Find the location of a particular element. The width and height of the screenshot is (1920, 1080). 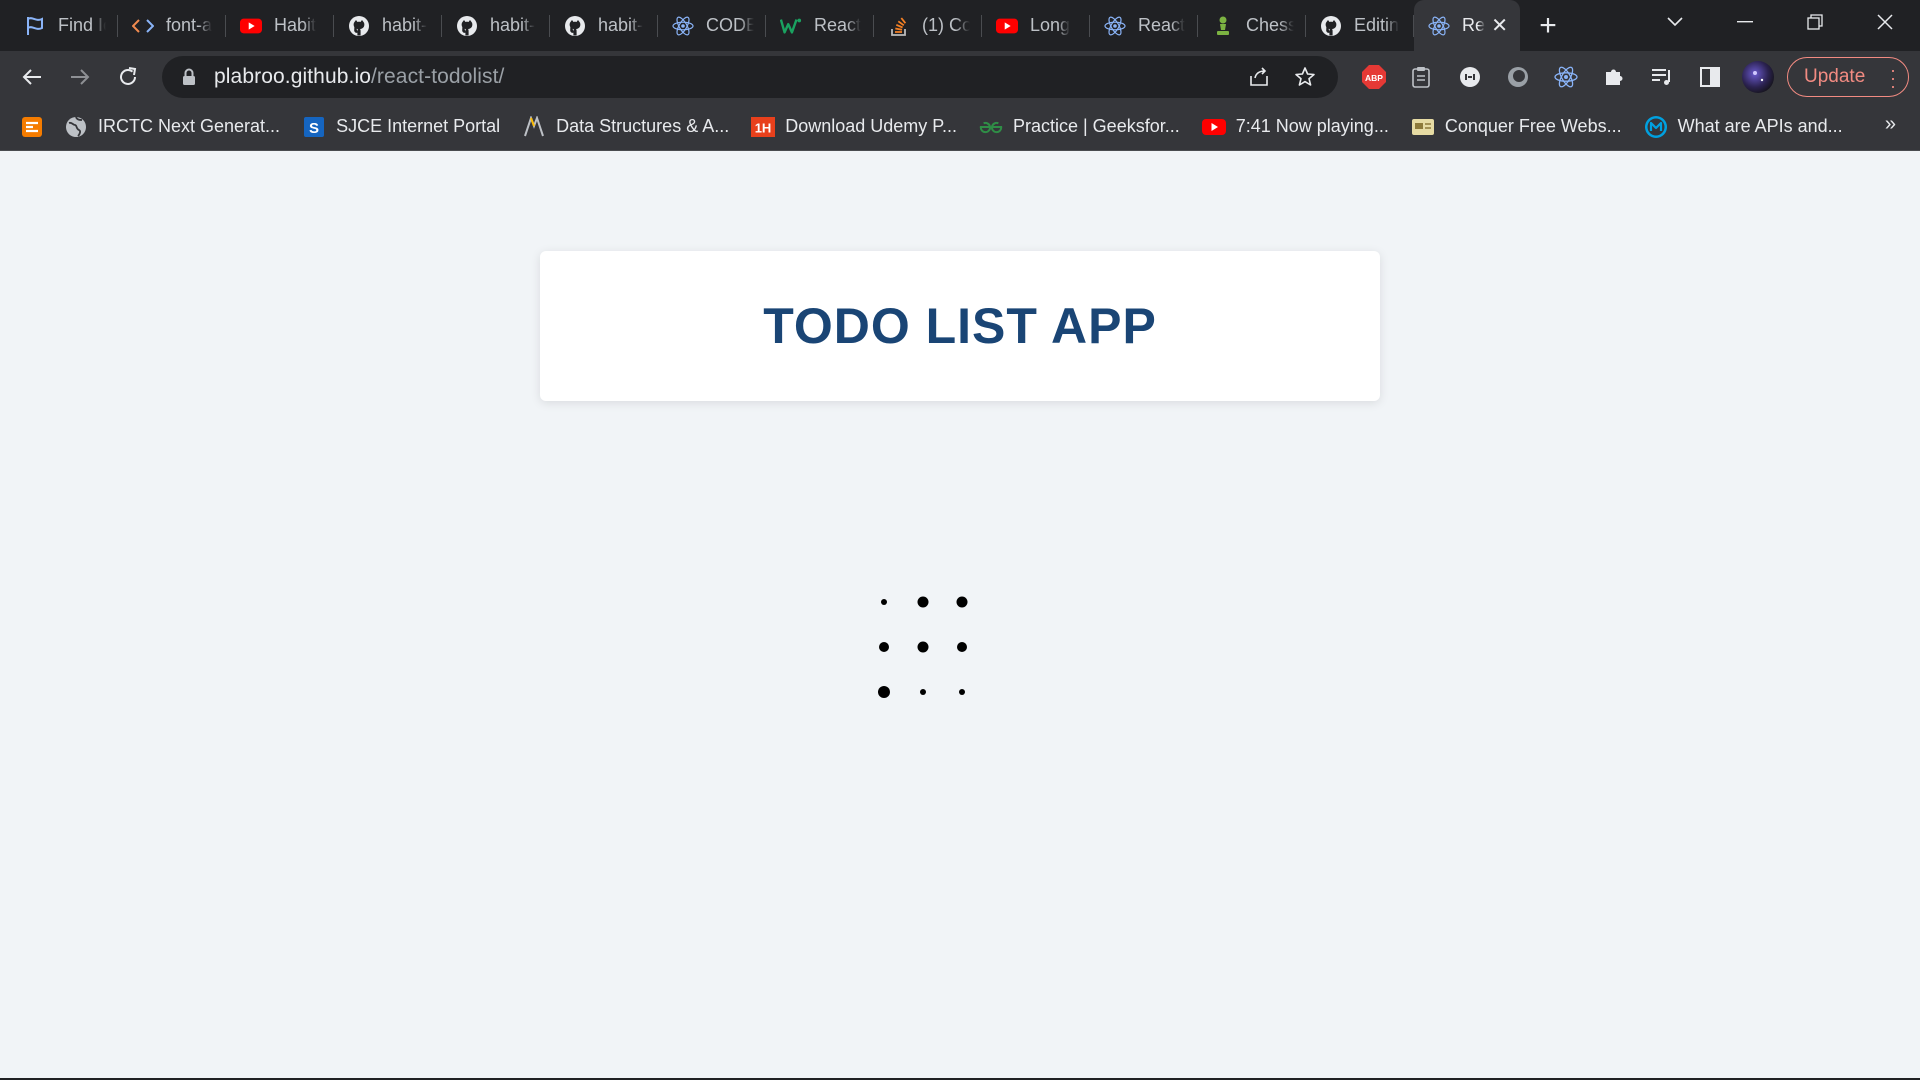

close-tab-icon: ✕ is located at coordinates (1499, 26).